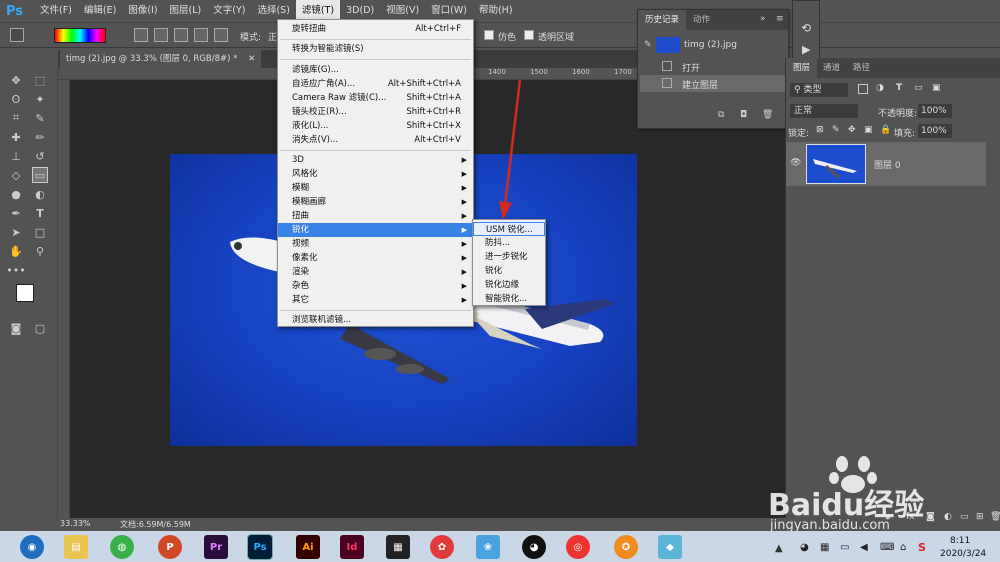 This screenshot has height=562, width=1000. Describe the element at coordinates (670, 547) in the screenshot. I see `app-icon: ◆` at that location.